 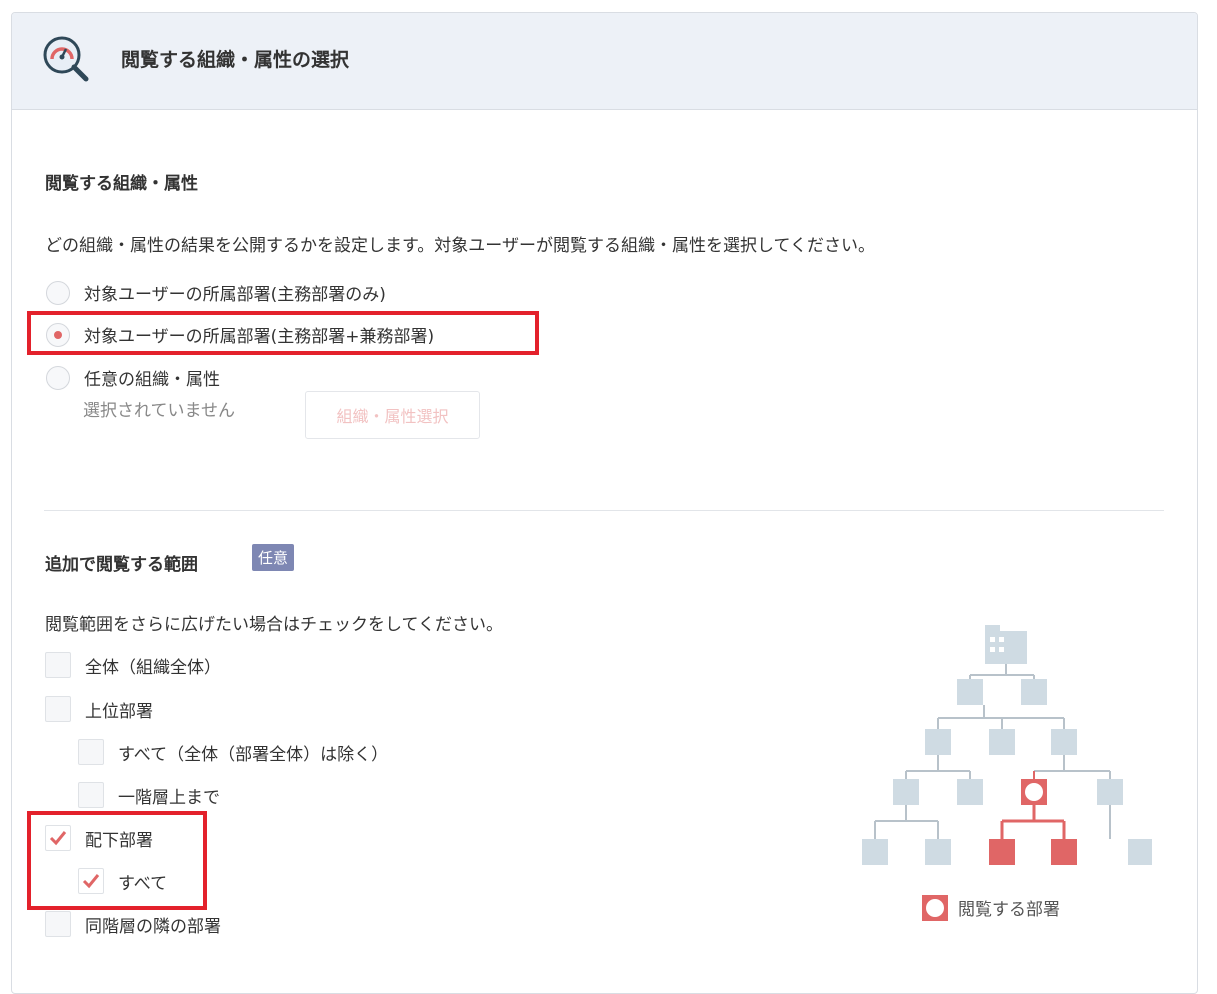 What do you see at coordinates (253, 754) in the screenshot?
I see `checkbox-label: すべて（全体（部署全体）は除く）` at bounding box center [253, 754].